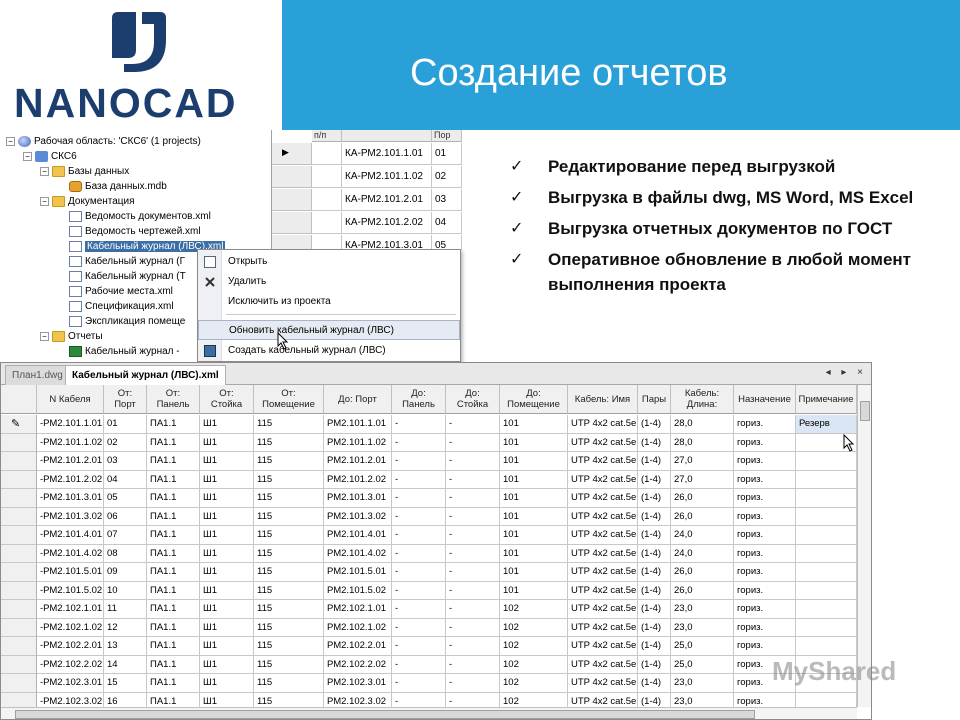 This screenshot has height=720, width=960. Describe the element at coordinates (115, 291) in the screenshot. I see `tree-item: Рабочие места.xml` at that location.